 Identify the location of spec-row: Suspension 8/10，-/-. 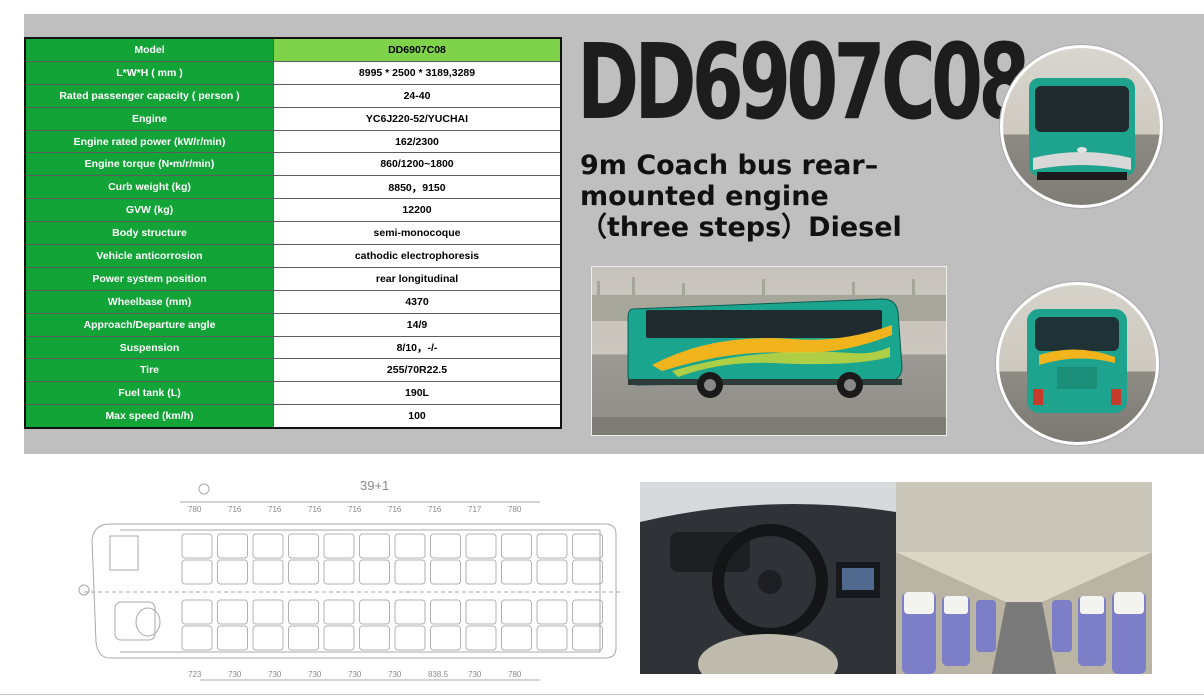
(293, 347).